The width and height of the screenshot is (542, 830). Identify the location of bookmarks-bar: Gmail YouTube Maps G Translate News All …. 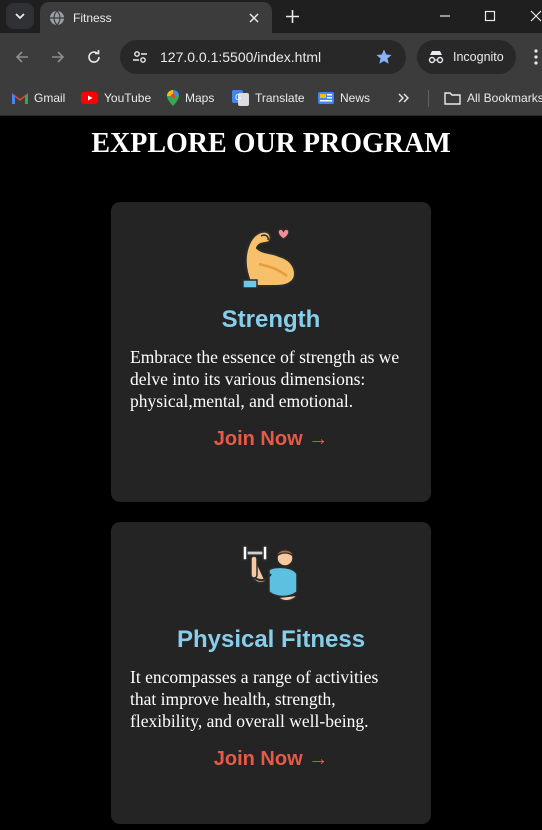
(271, 98).